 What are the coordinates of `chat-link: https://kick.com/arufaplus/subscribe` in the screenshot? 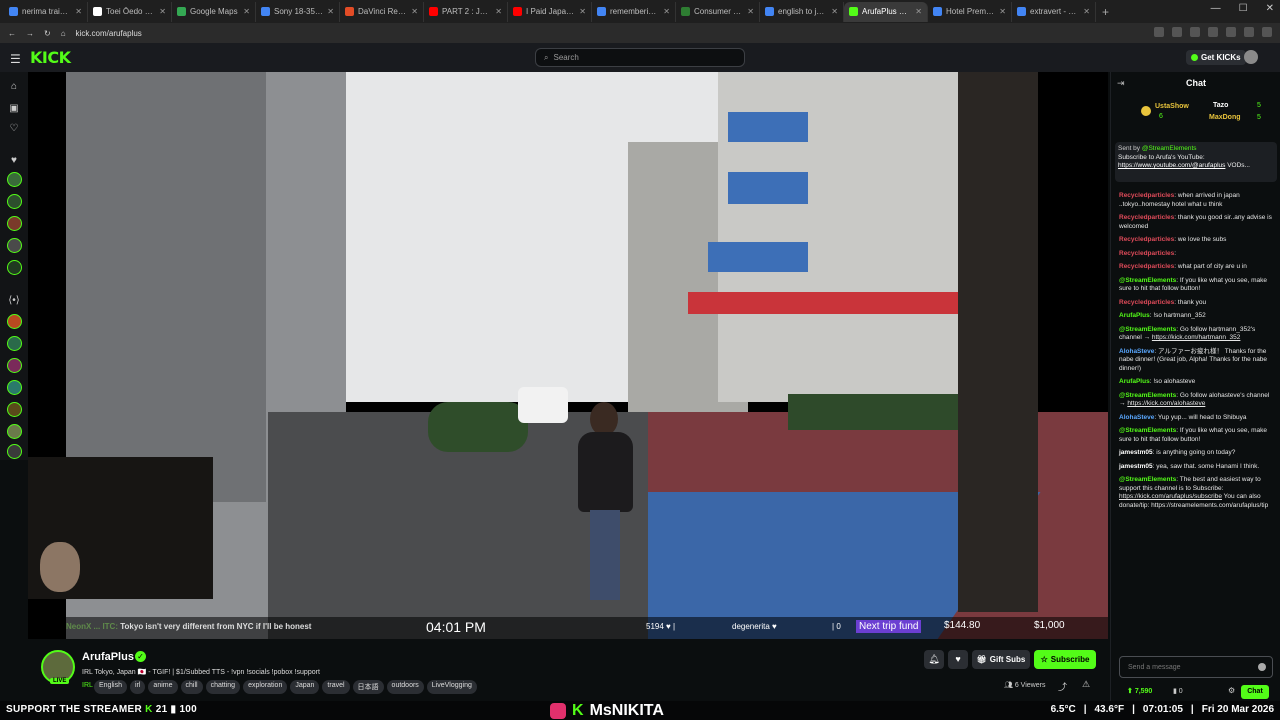 It's located at (1170, 496).